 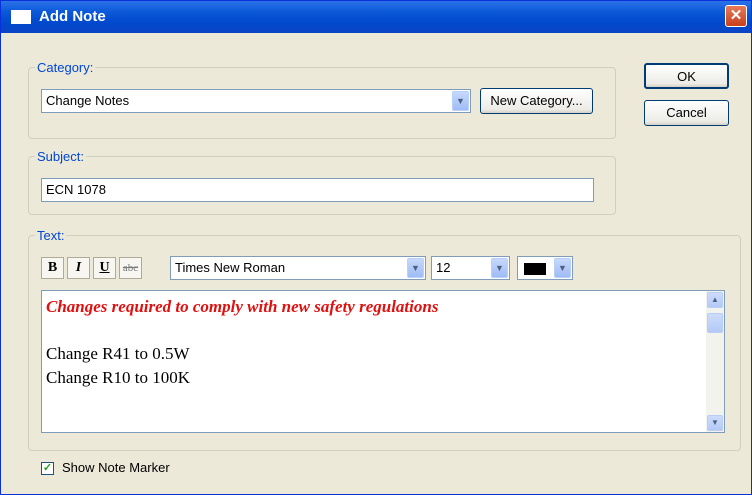 I want to click on font-size-select: 12 ▼, so click(x=470, y=268).